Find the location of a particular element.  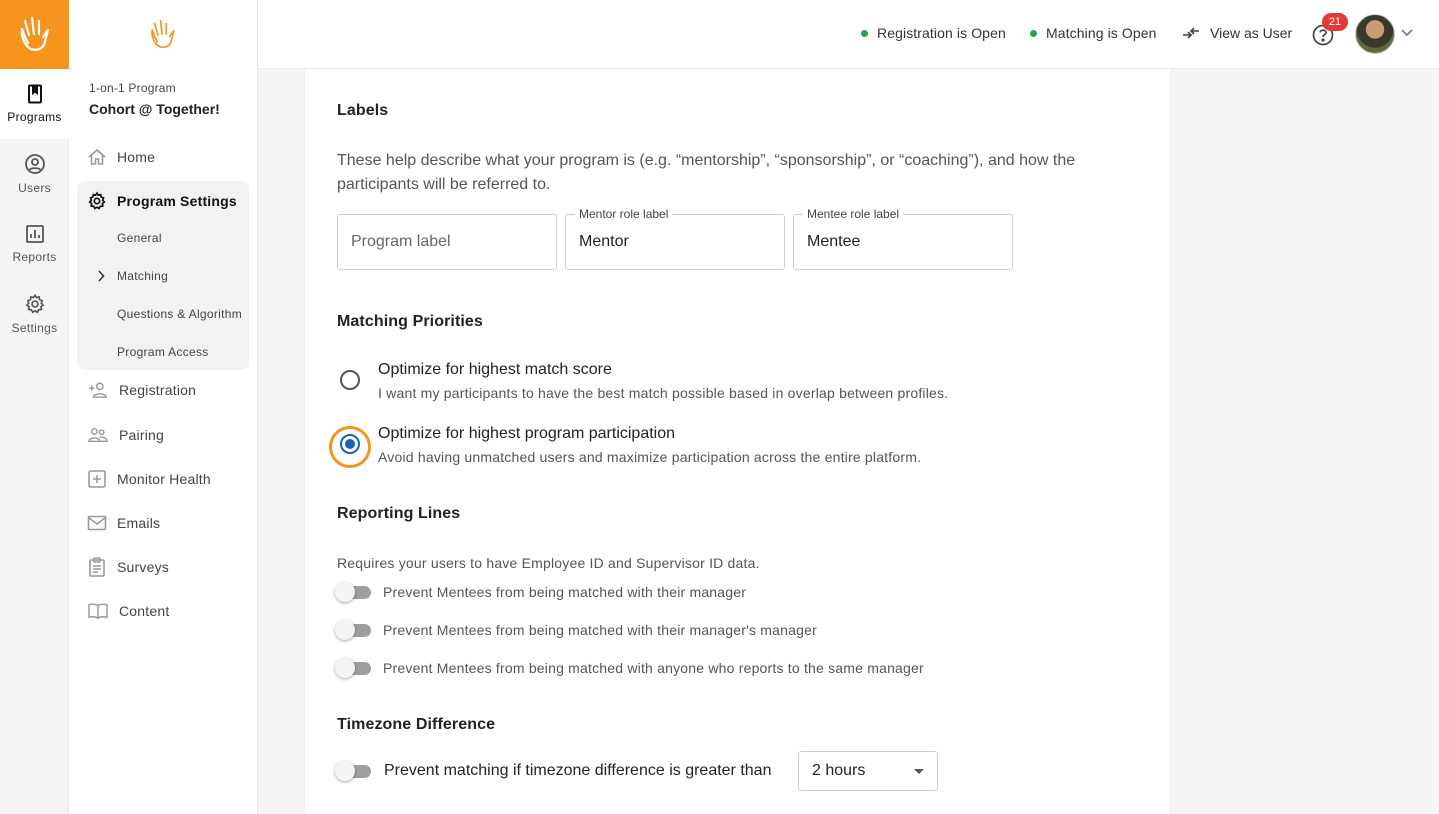

sidebar-item-program-settings: Program Settings is located at coordinates (163, 201).